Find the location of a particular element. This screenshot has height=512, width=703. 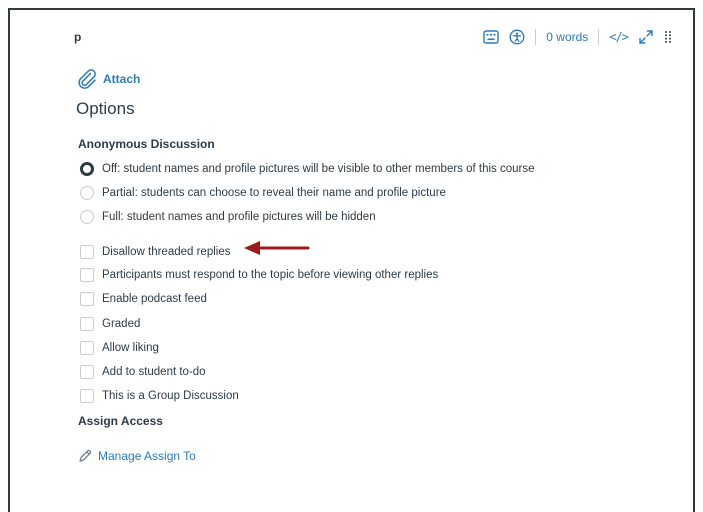

word-count: 0 words is located at coordinates (567, 37).